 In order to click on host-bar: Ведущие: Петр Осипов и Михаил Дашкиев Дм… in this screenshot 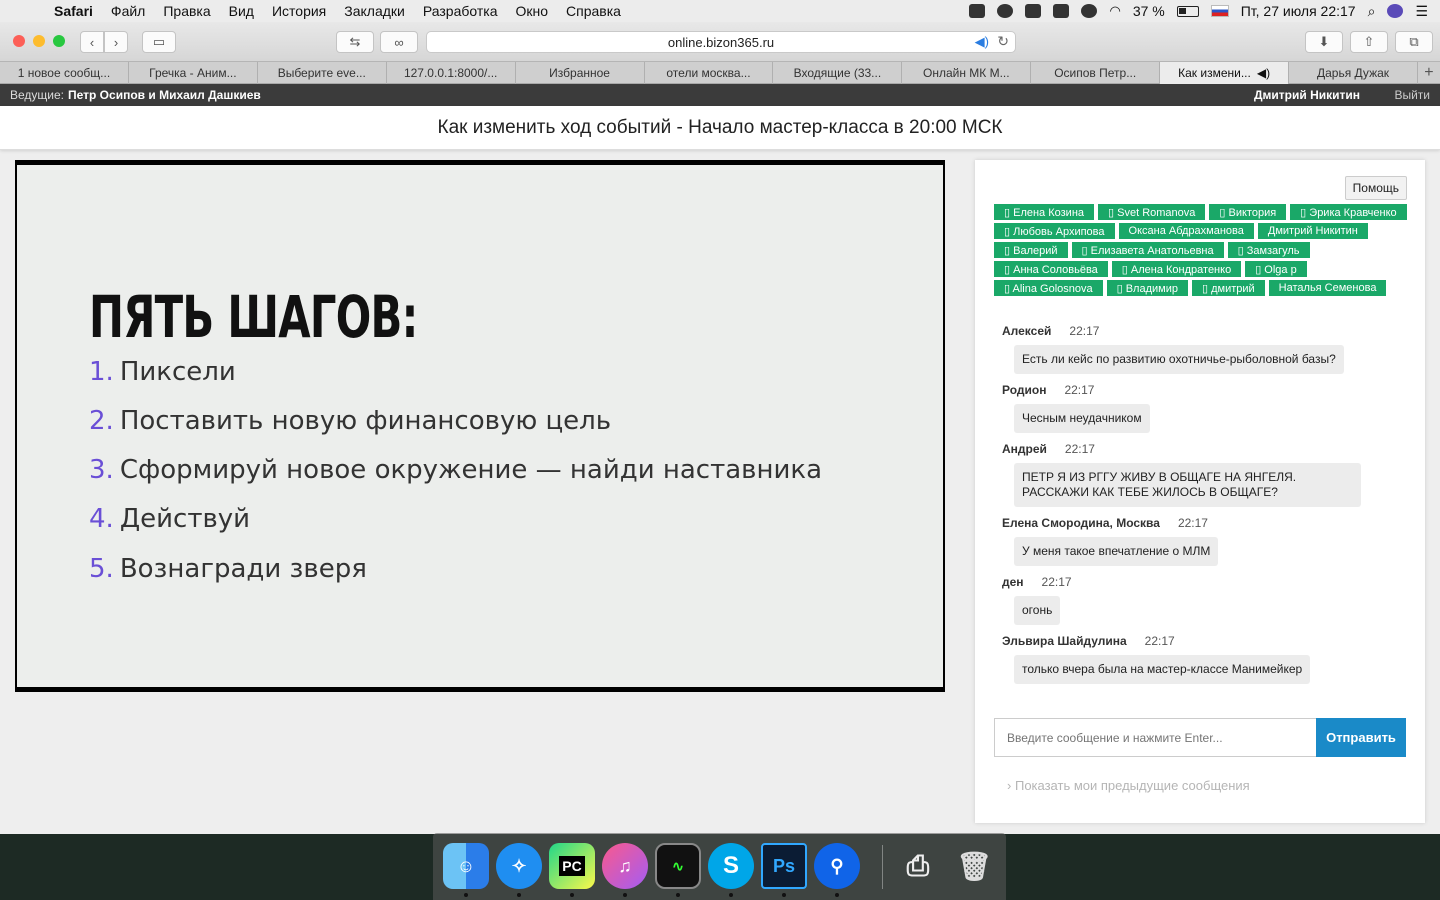, I will do `click(720, 95)`.